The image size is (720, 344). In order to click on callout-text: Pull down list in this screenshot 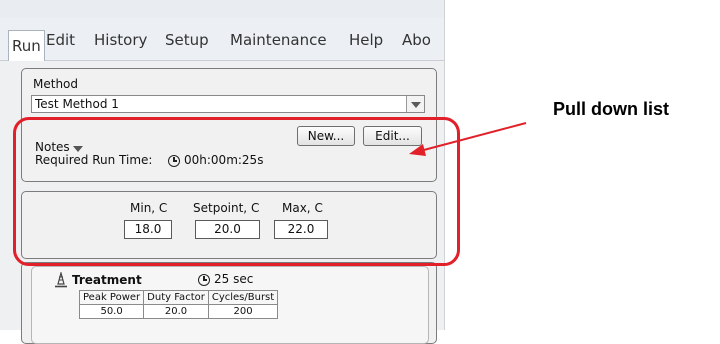, I will do `click(611, 109)`.